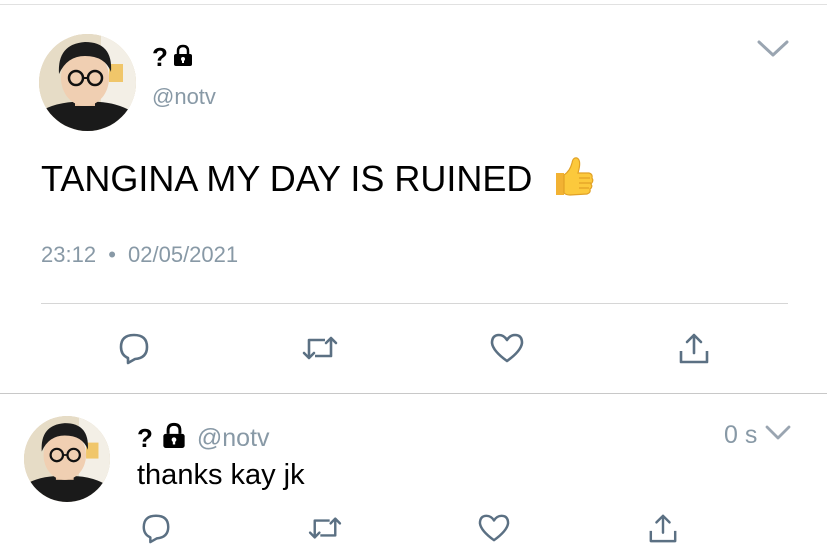 This screenshot has height=551, width=827. I want to click on reply-icon, so click(134, 348).